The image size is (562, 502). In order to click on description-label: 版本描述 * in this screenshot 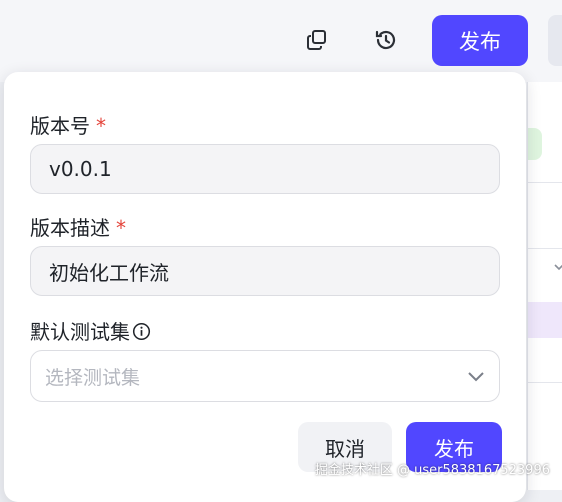, I will do `click(78, 226)`.